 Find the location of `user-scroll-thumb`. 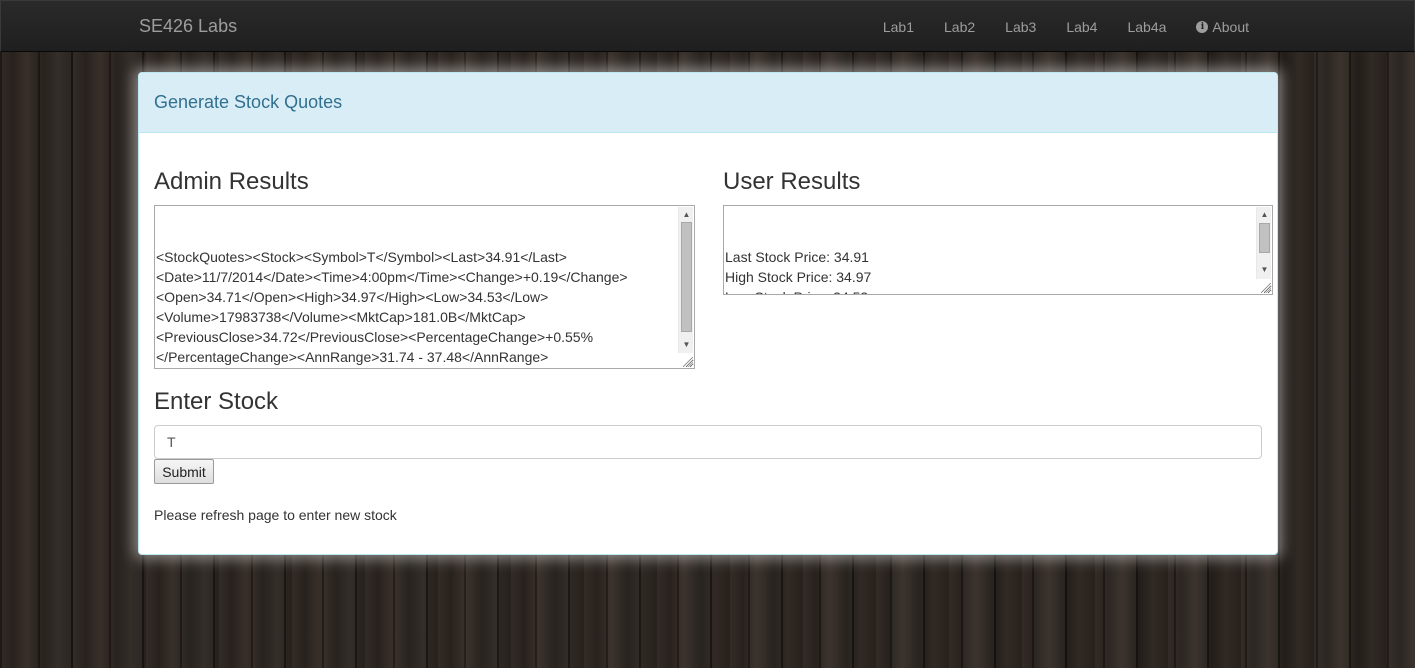

user-scroll-thumb is located at coordinates (1264, 238).